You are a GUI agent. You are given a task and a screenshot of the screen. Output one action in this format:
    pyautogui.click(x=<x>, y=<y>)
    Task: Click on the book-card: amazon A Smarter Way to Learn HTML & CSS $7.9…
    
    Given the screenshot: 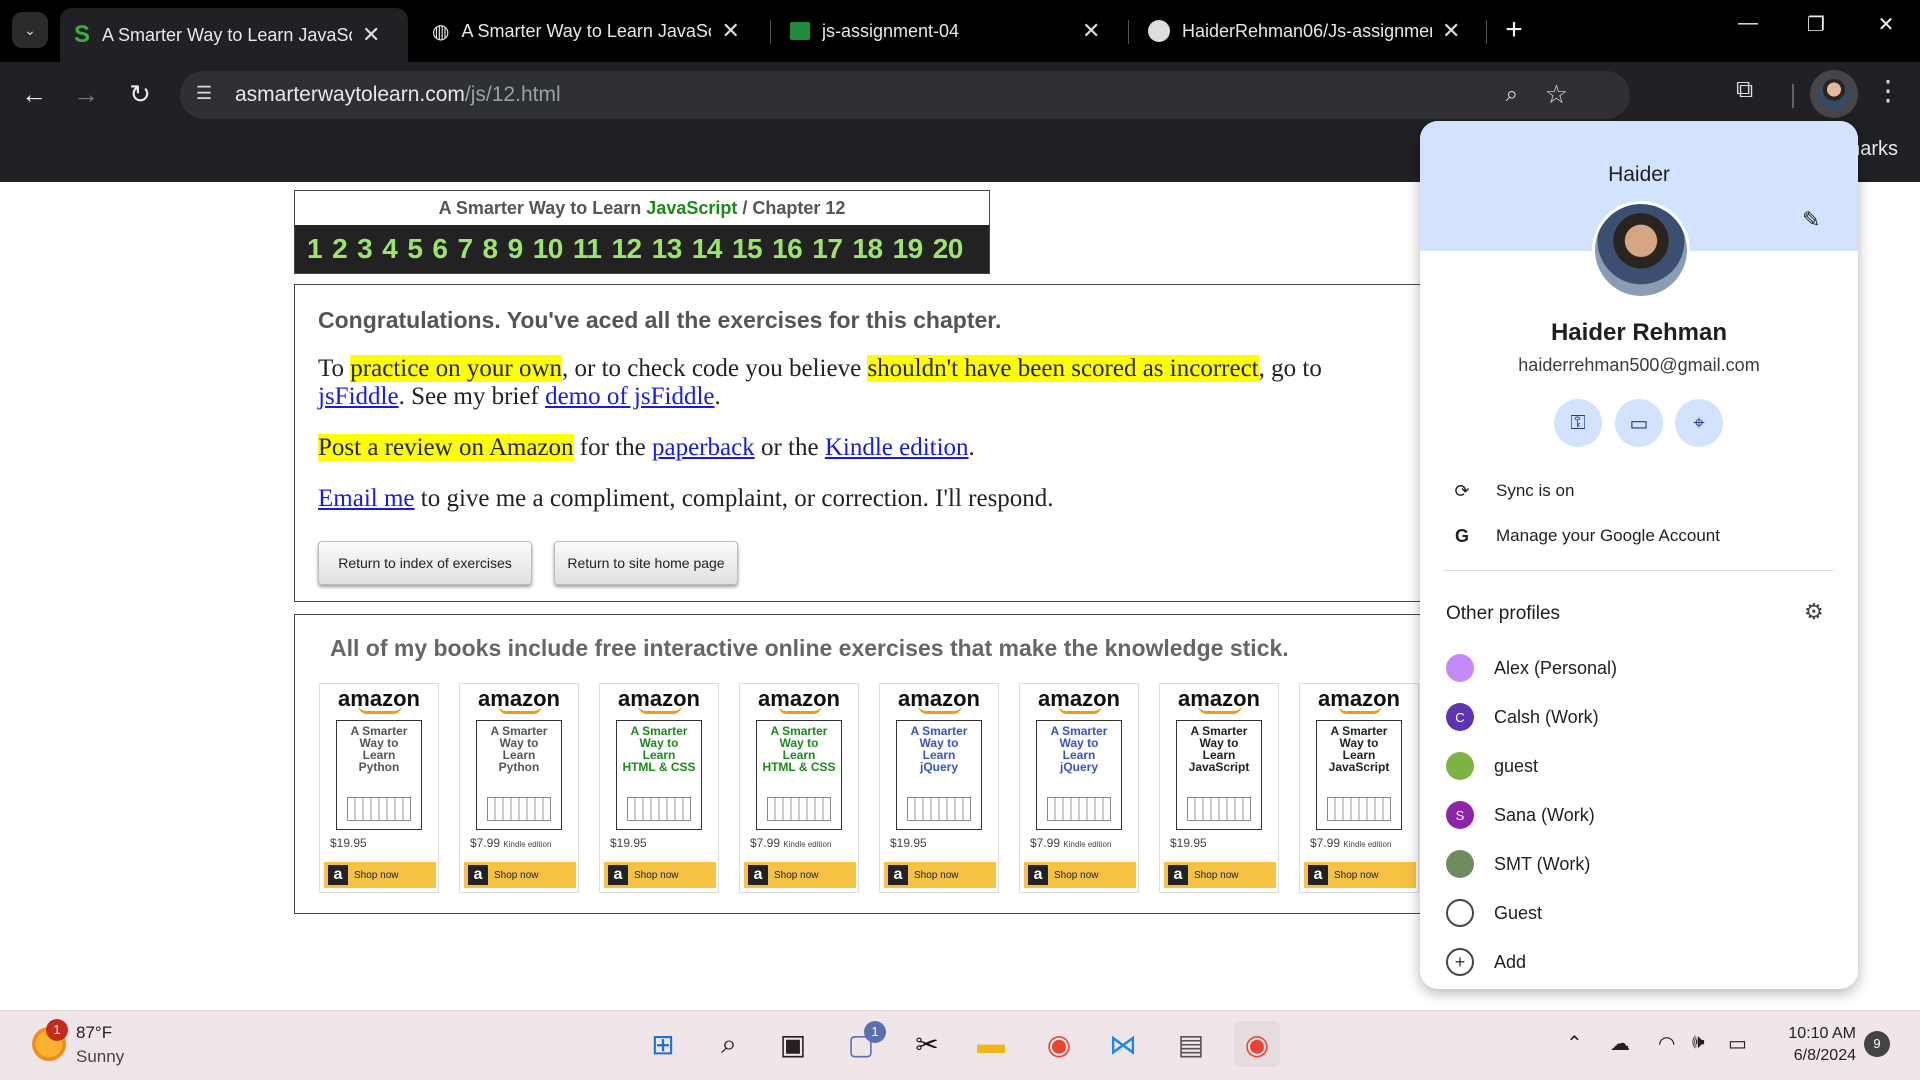 What is the action you would take?
    pyautogui.click(x=799, y=788)
    